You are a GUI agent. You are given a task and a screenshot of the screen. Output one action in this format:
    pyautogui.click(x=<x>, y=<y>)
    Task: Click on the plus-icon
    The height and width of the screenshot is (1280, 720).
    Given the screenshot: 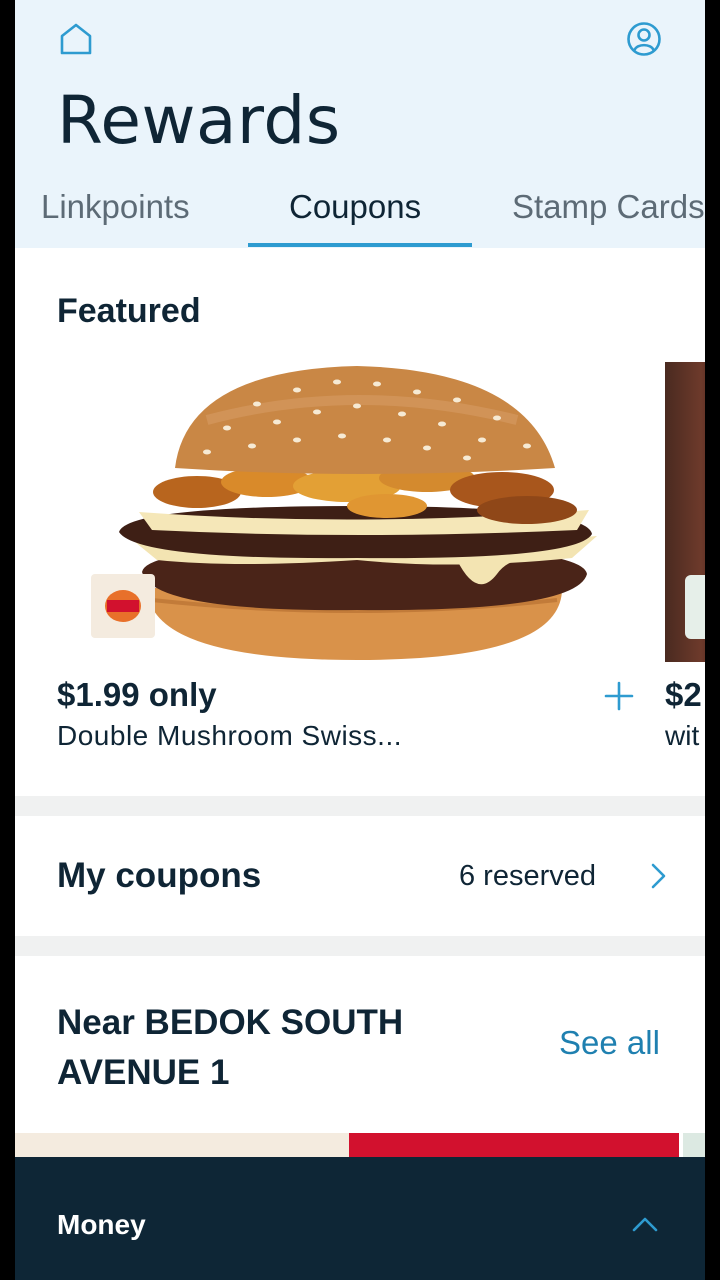 What is the action you would take?
    pyautogui.click(x=619, y=696)
    